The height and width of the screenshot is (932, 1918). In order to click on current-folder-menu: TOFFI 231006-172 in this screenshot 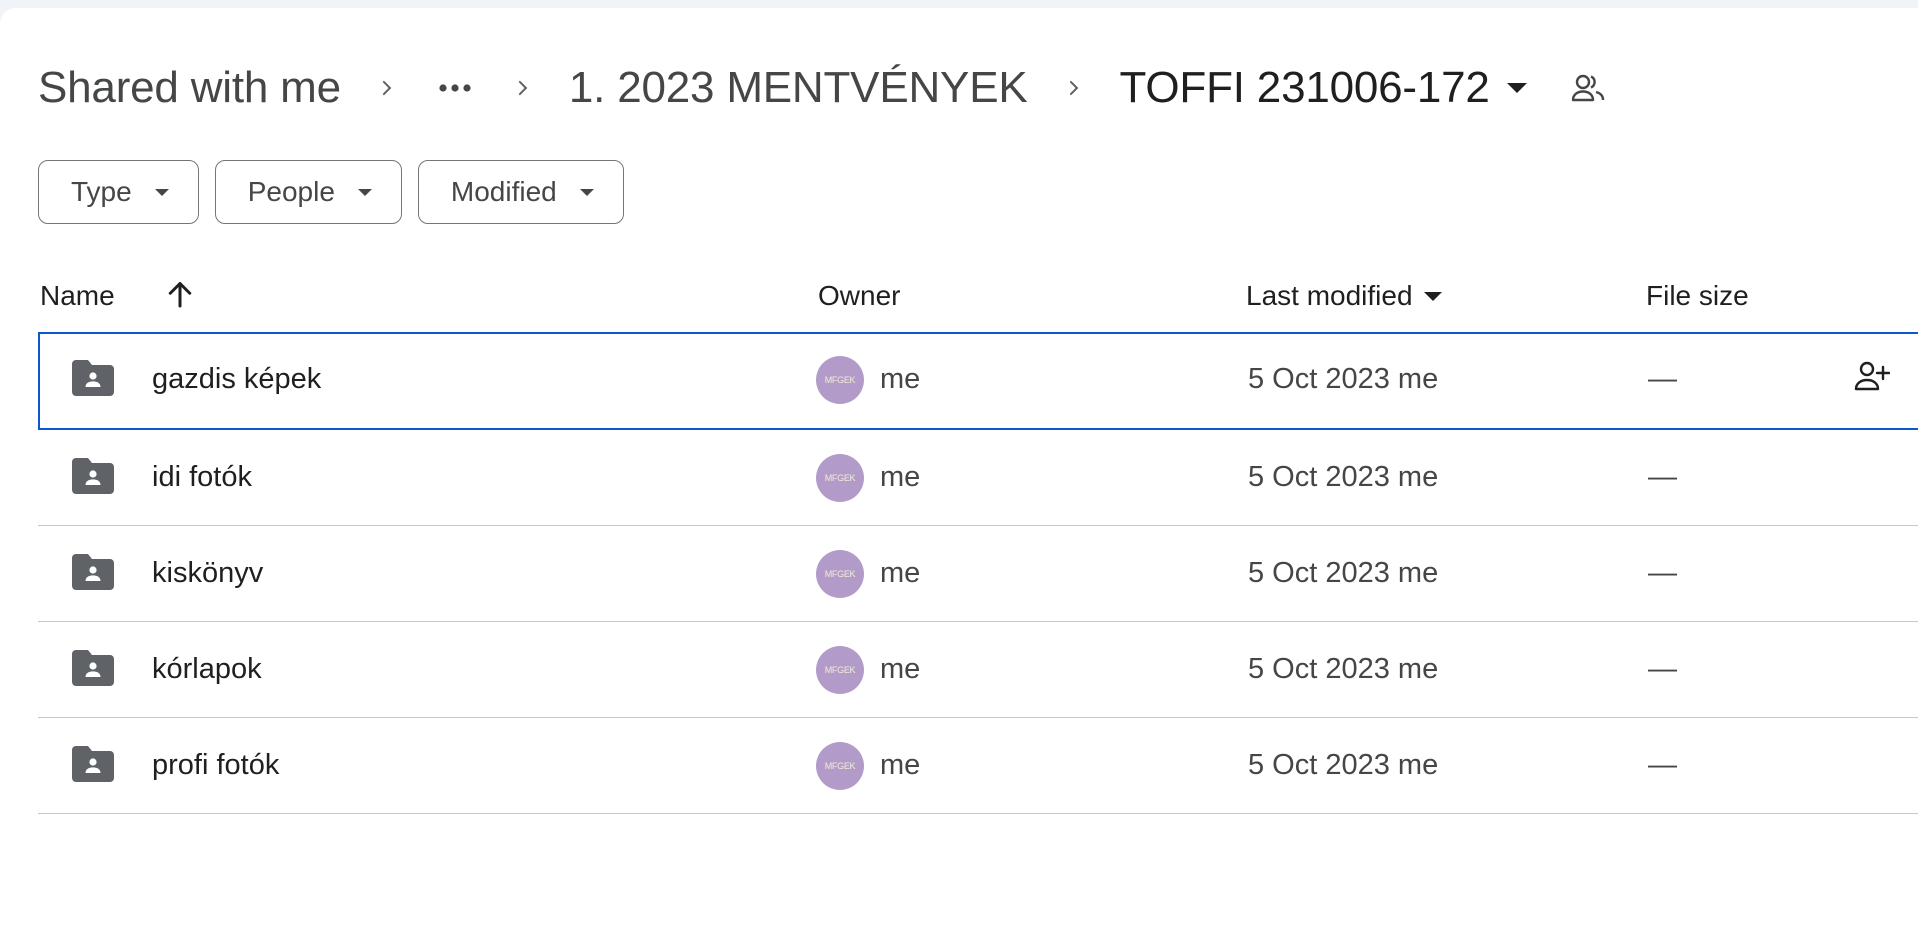, I will do `click(1324, 88)`.